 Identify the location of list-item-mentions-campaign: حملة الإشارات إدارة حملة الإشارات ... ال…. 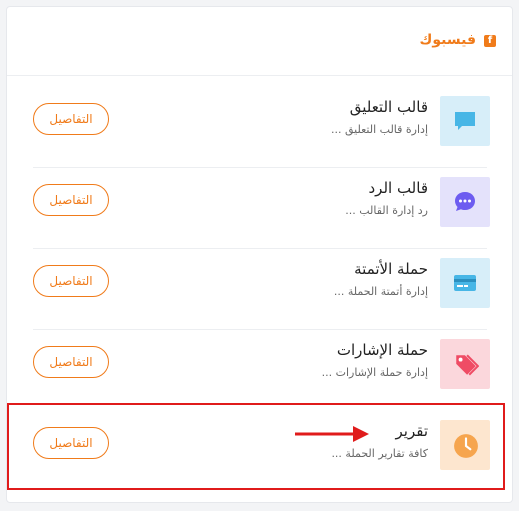
(260, 371).